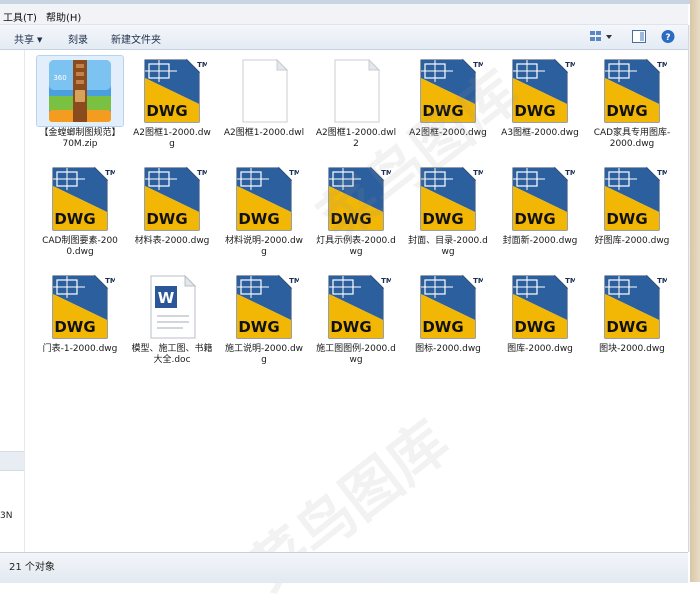 The height and width of the screenshot is (607, 700). Describe the element at coordinates (639, 36) in the screenshot. I see `preview-pane-icon` at that location.